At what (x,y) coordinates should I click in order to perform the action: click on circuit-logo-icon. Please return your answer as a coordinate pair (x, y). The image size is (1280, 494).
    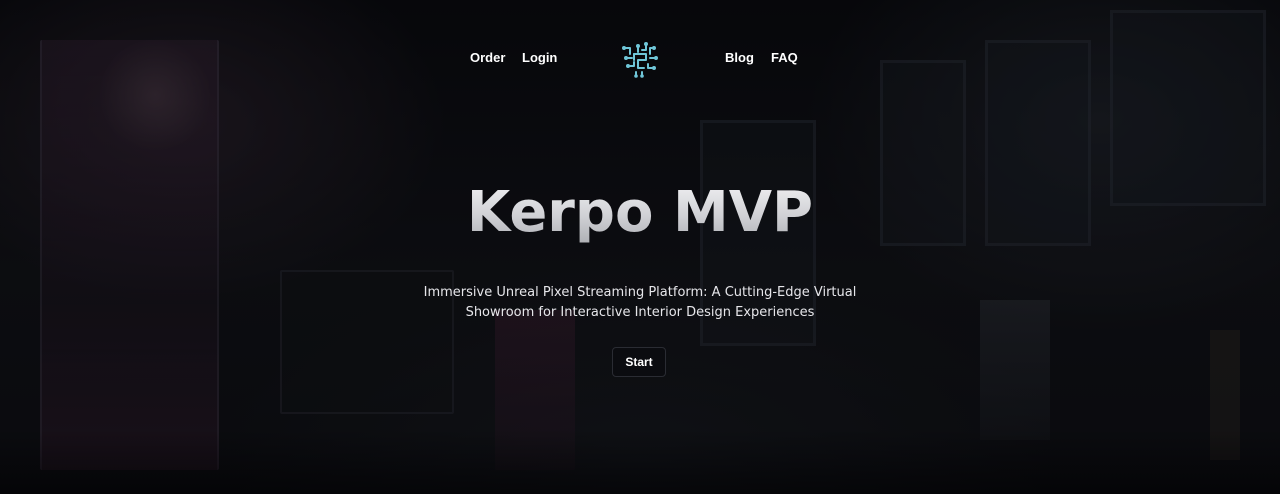
    Looking at the image, I should click on (640, 59).